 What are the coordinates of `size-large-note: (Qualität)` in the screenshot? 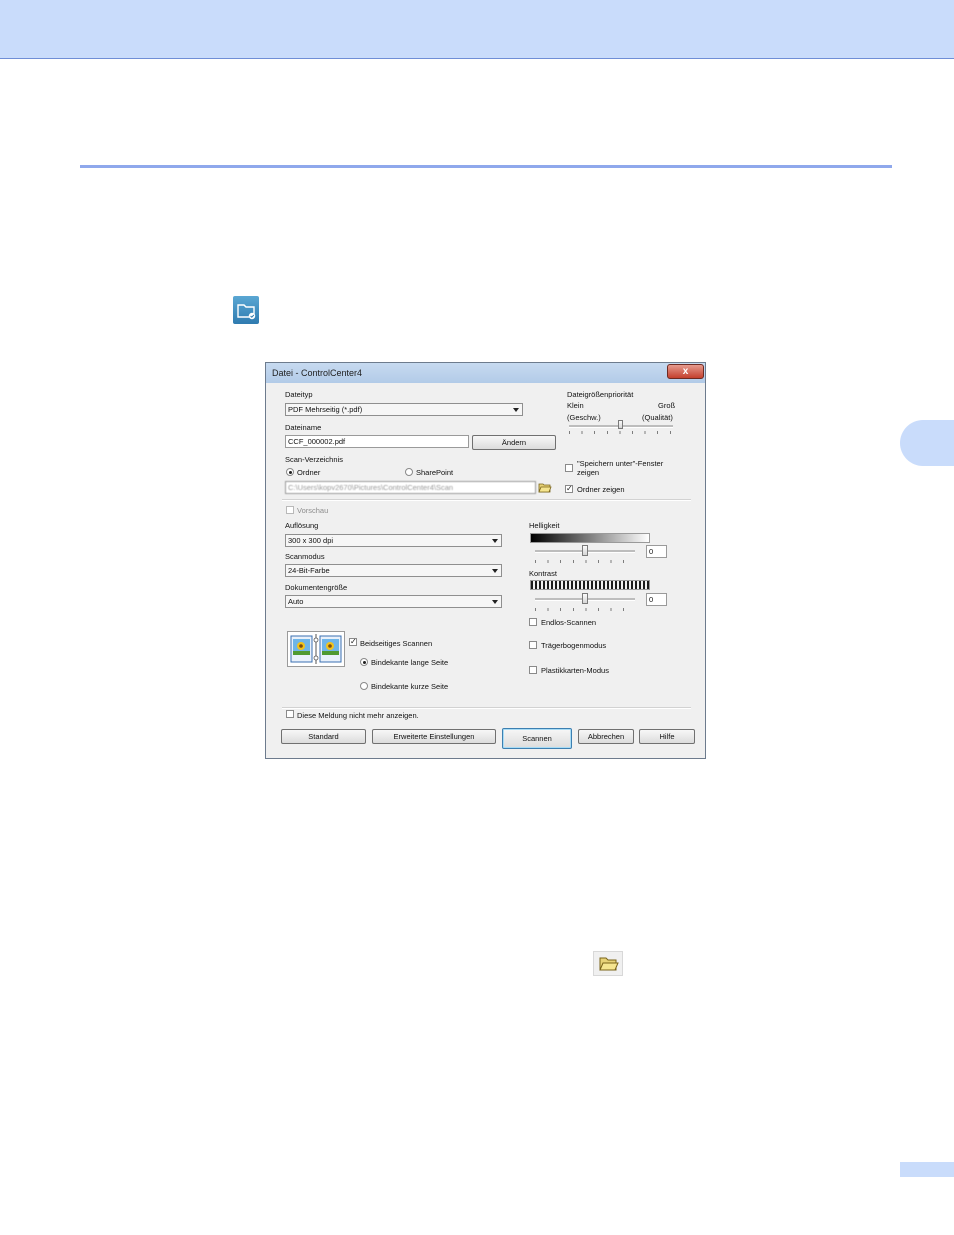 It's located at (657, 417).